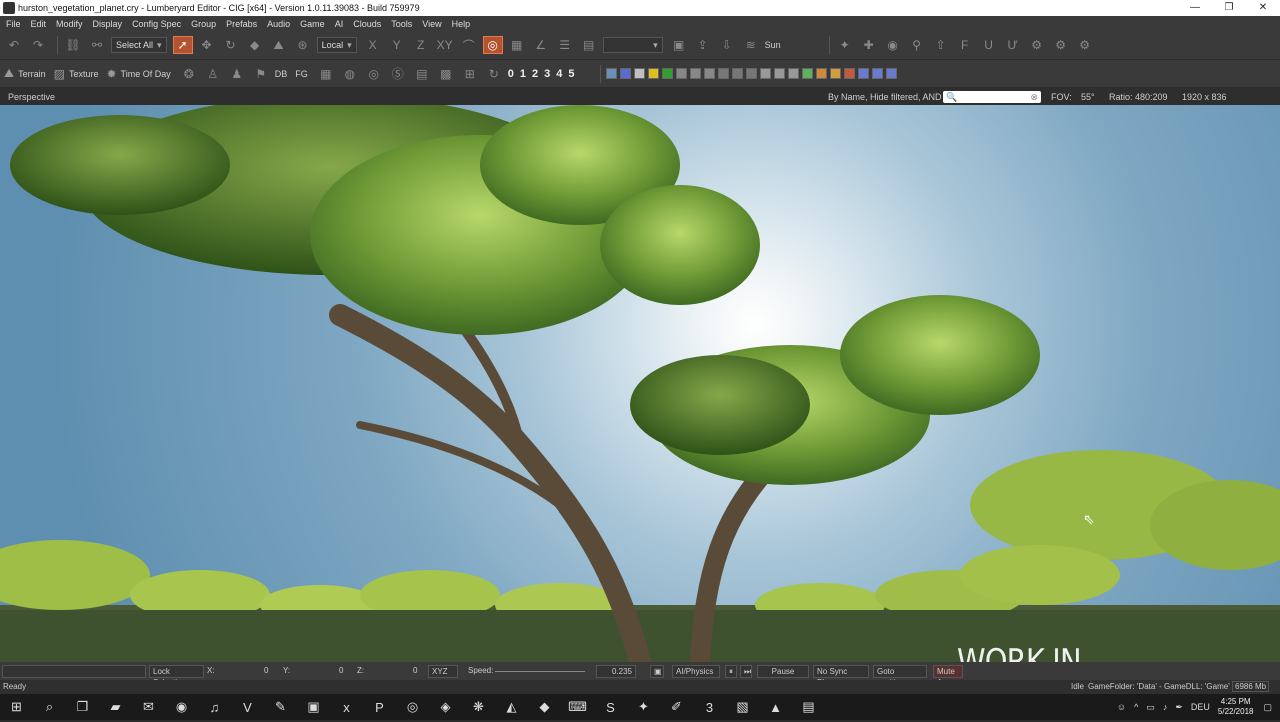 Image resolution: width=1280 pixels, height=722 pixels. I want to click on axis-y-button: Y, so click(397, 45).